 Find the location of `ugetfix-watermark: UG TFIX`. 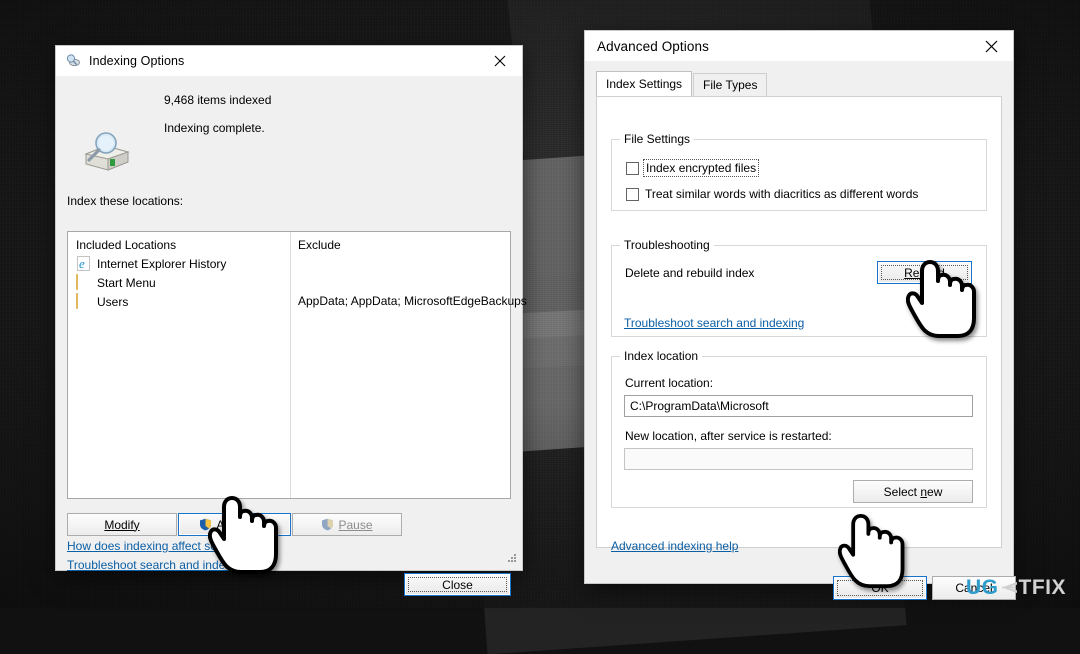

ugetfix-watermark: UG TFIX is located at coordinates (1016, 588).